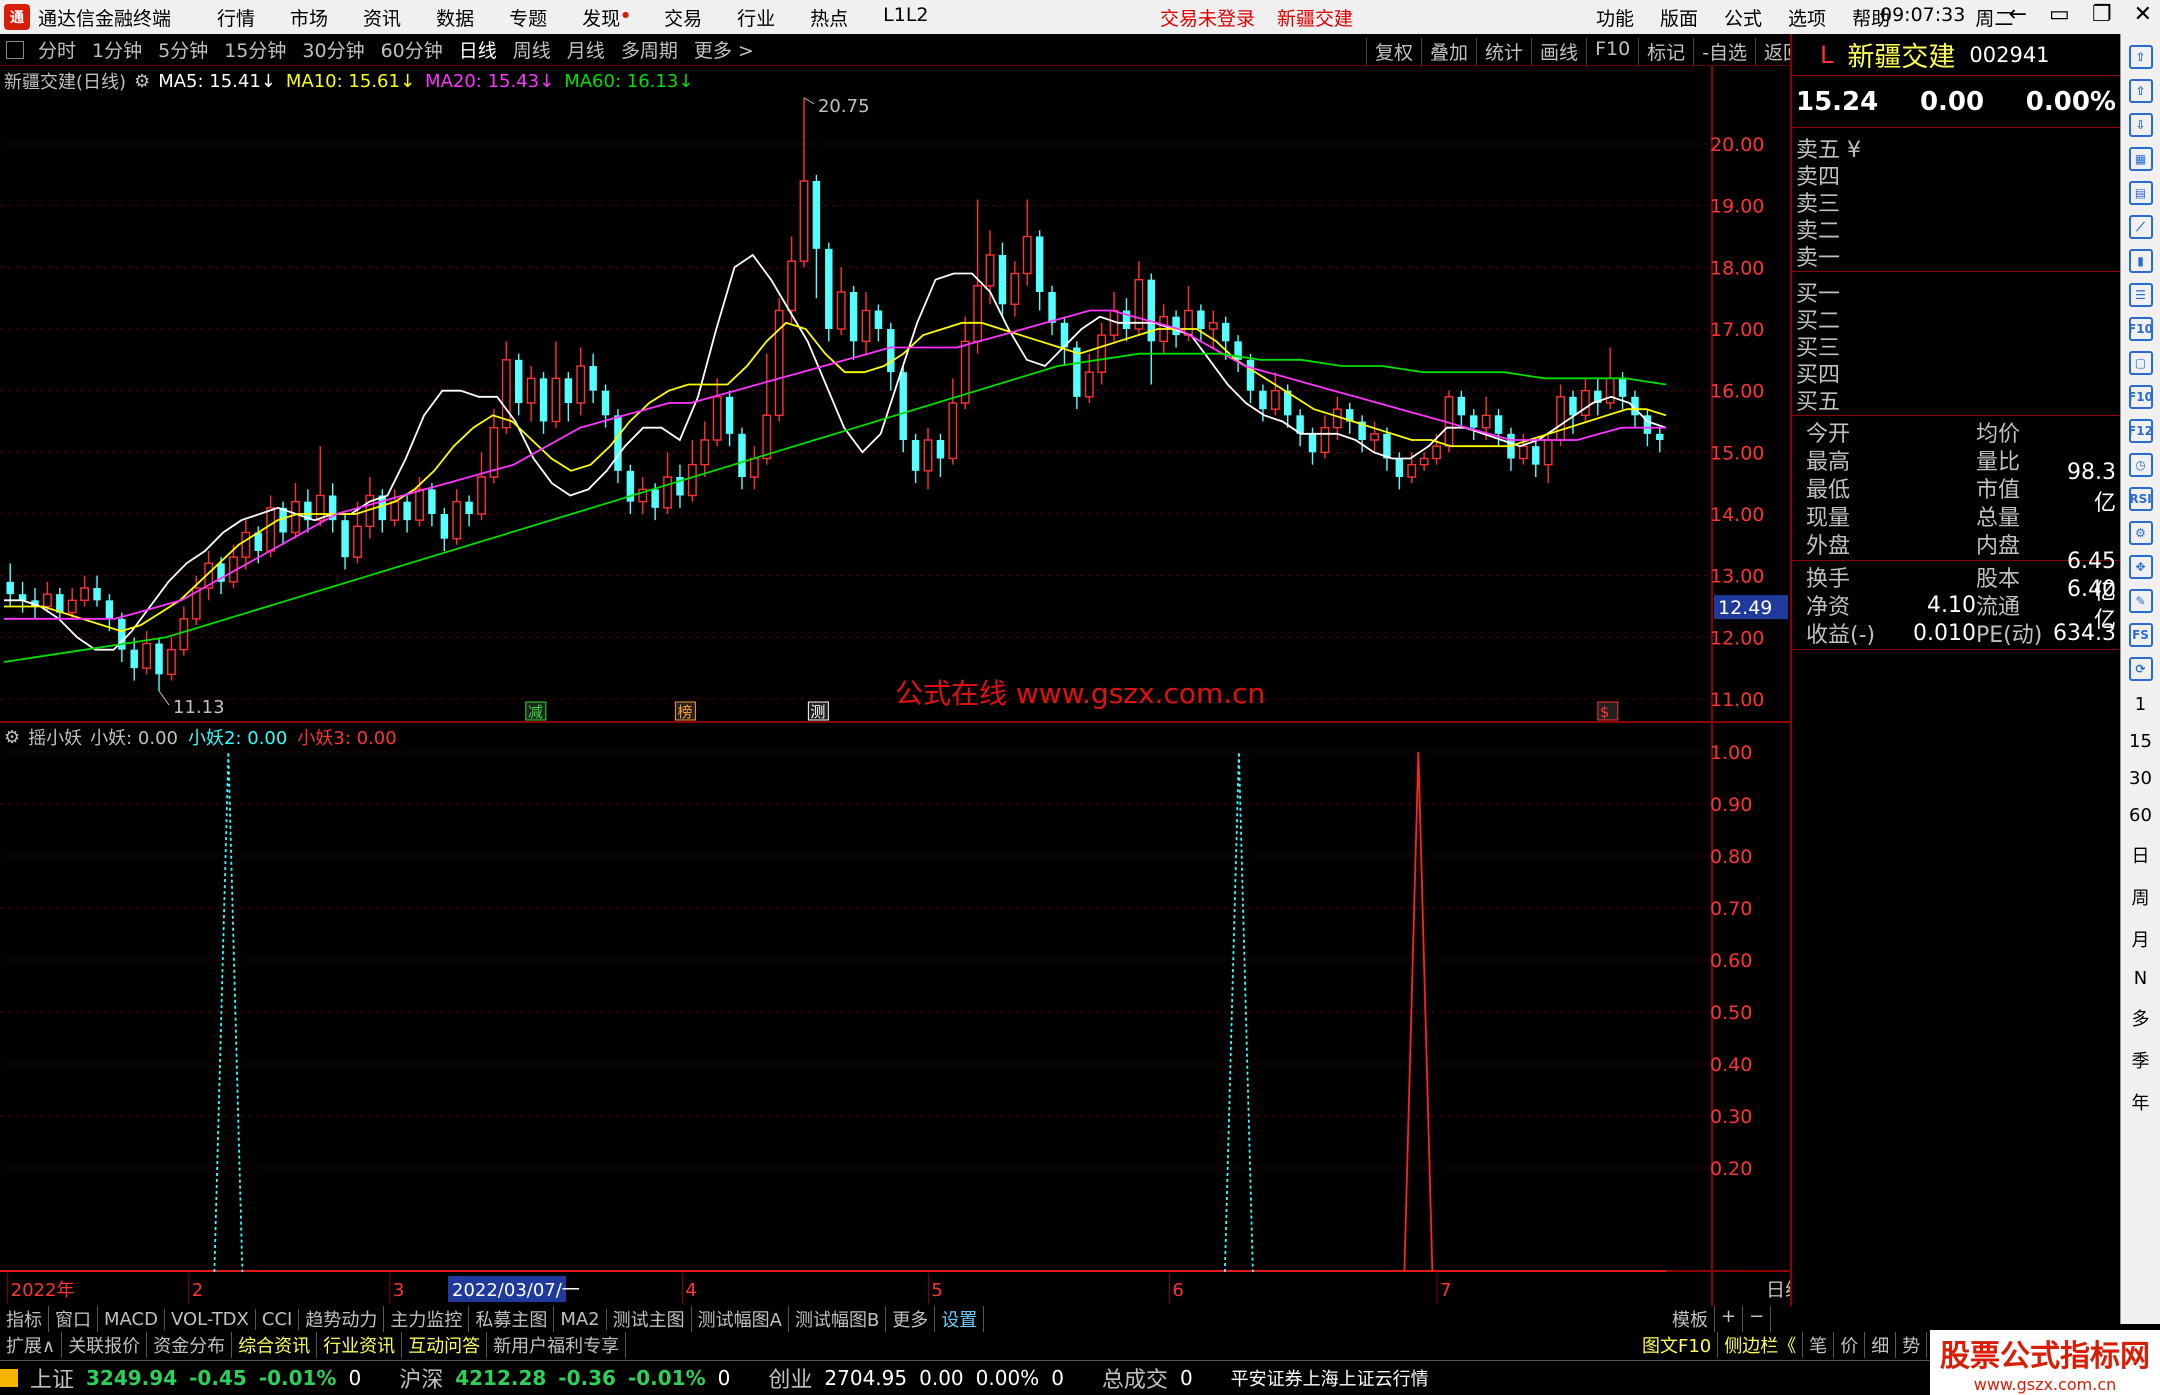 Image resolution: width=2160 pixels, height=1395 pixels. I want to click on chart-icon: ▦, so click(2140, 159).